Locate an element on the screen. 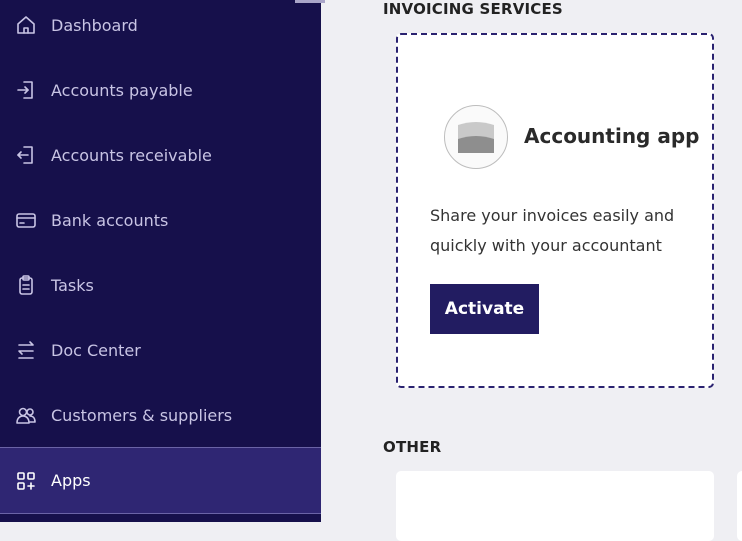  sidebar-item-label: Apps is located at coordinates (71, 480).